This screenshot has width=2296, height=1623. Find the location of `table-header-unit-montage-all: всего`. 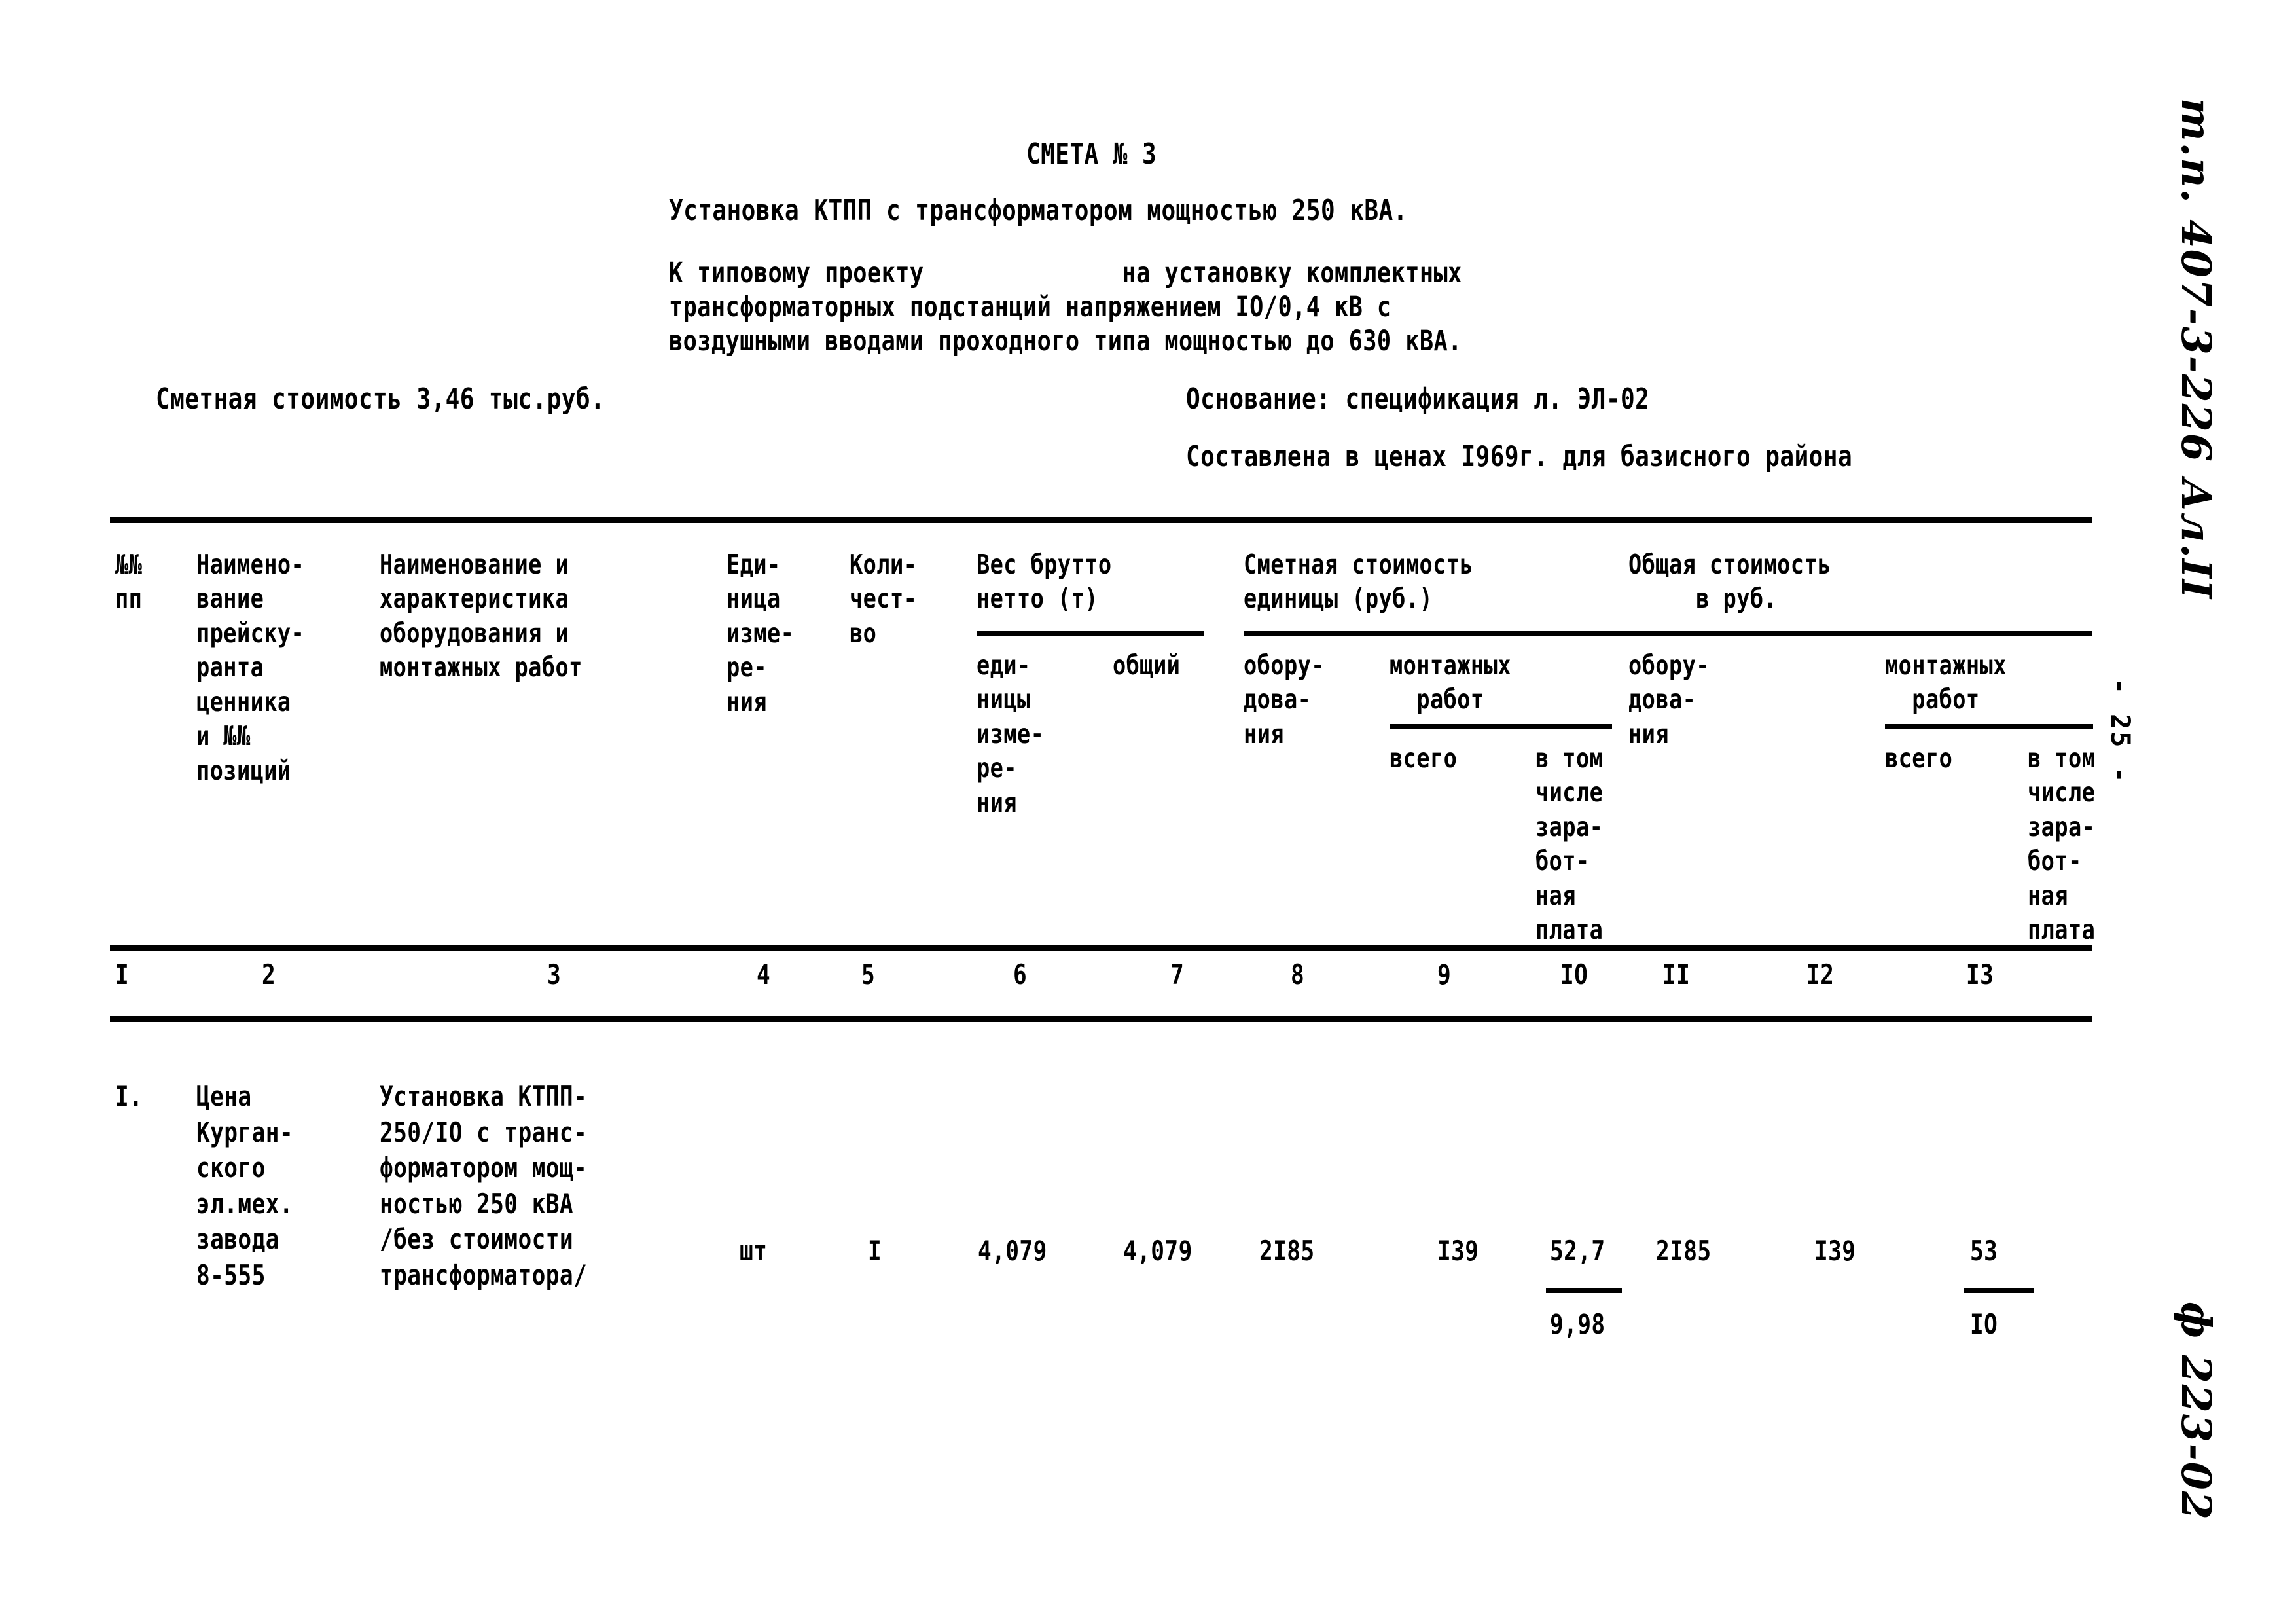

table-header-unit-montage-all: всего is located at coordinates (1424, 758).